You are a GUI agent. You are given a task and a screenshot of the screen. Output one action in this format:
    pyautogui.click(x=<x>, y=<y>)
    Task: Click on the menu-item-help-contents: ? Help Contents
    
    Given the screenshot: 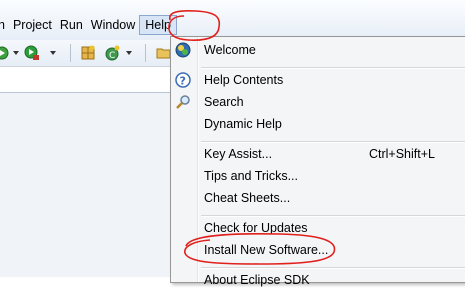 What is the action you would take?
    pyautogui.click(x=318, y=80)
    